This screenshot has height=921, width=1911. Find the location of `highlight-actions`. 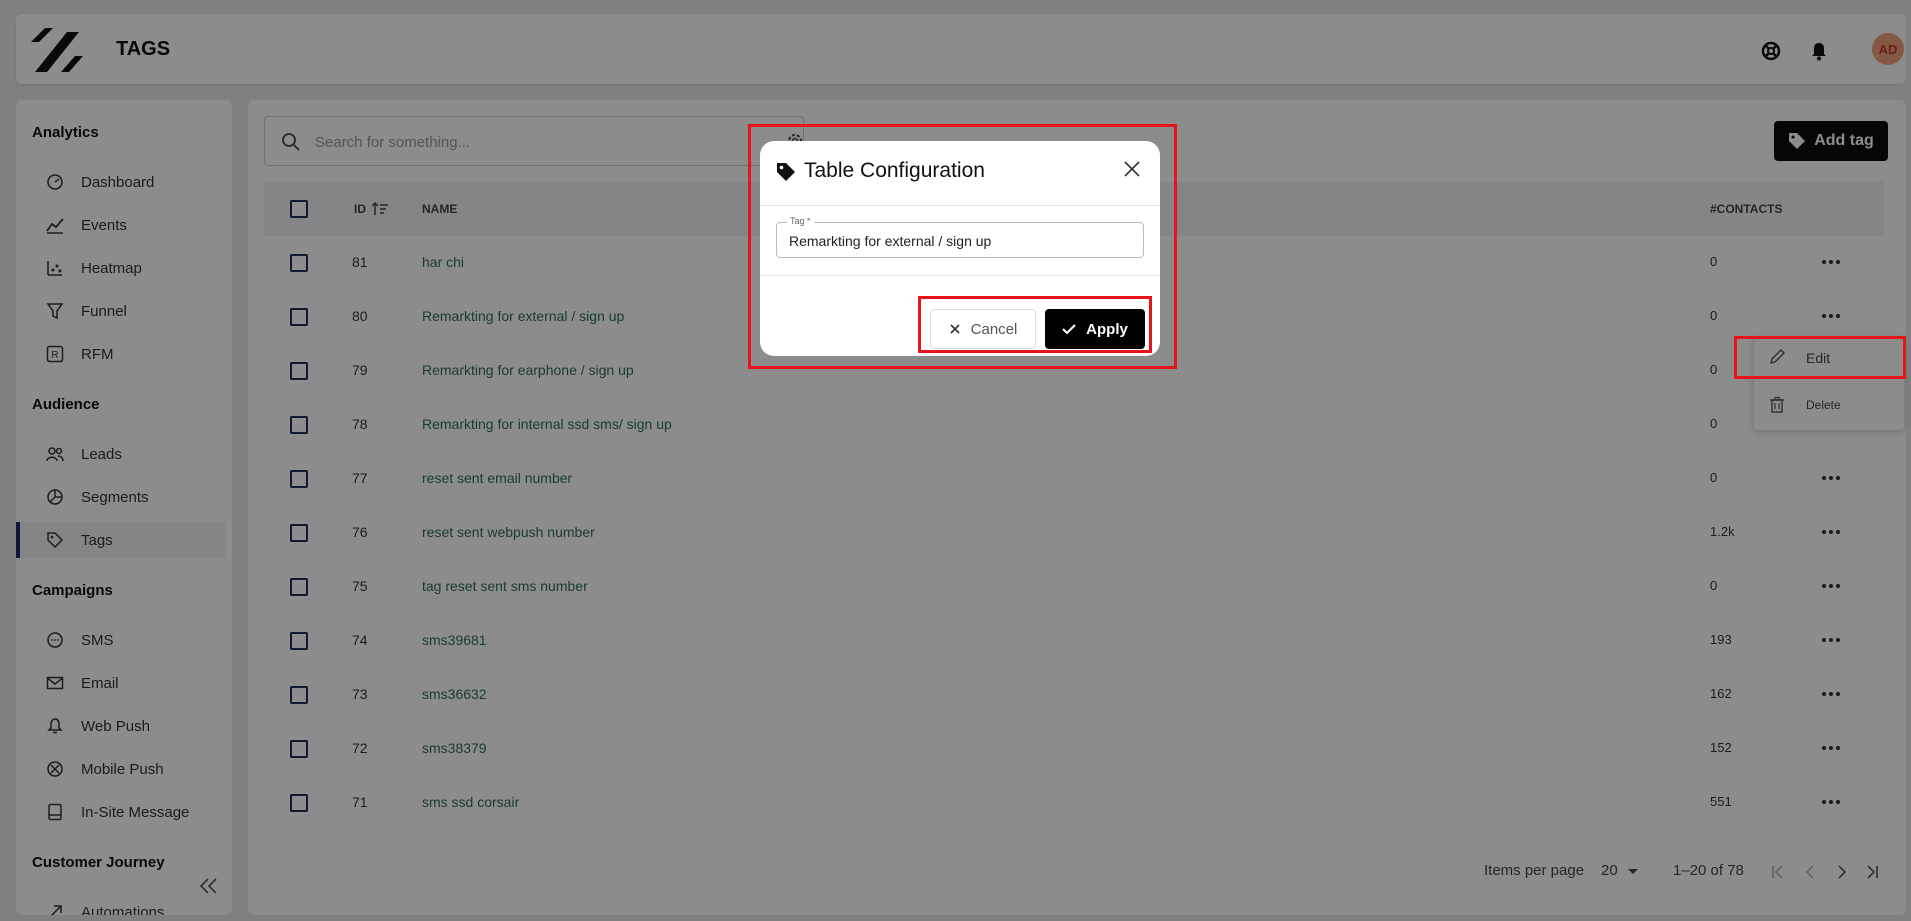

highlight-actions is located at coordinates (1035, 324).